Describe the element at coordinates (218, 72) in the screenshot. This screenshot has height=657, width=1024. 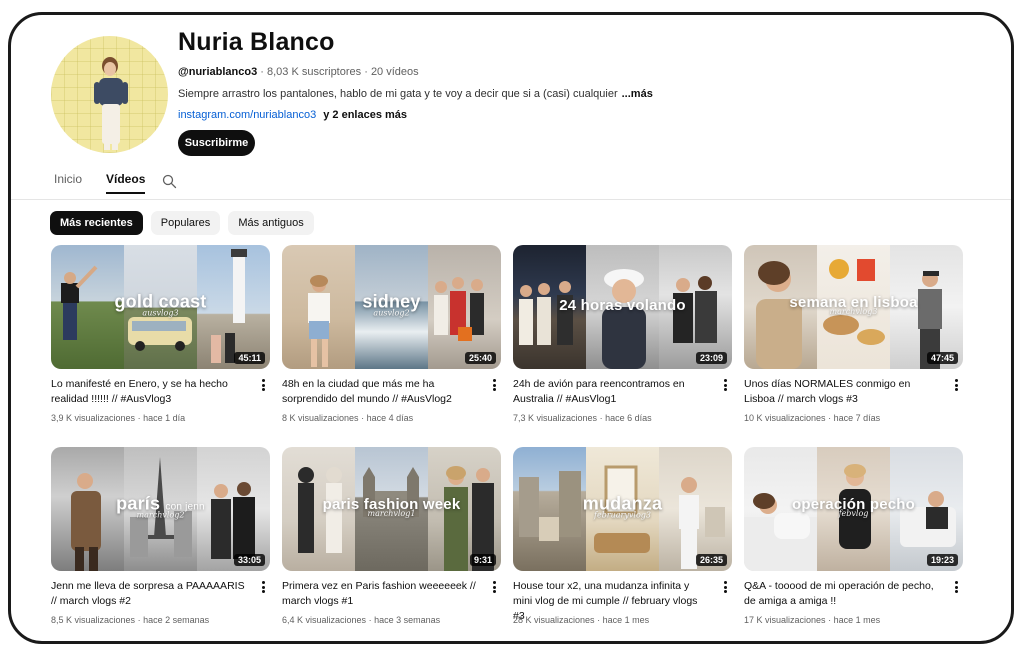
I see `channel-handle: @nuriablanco3` at that location.